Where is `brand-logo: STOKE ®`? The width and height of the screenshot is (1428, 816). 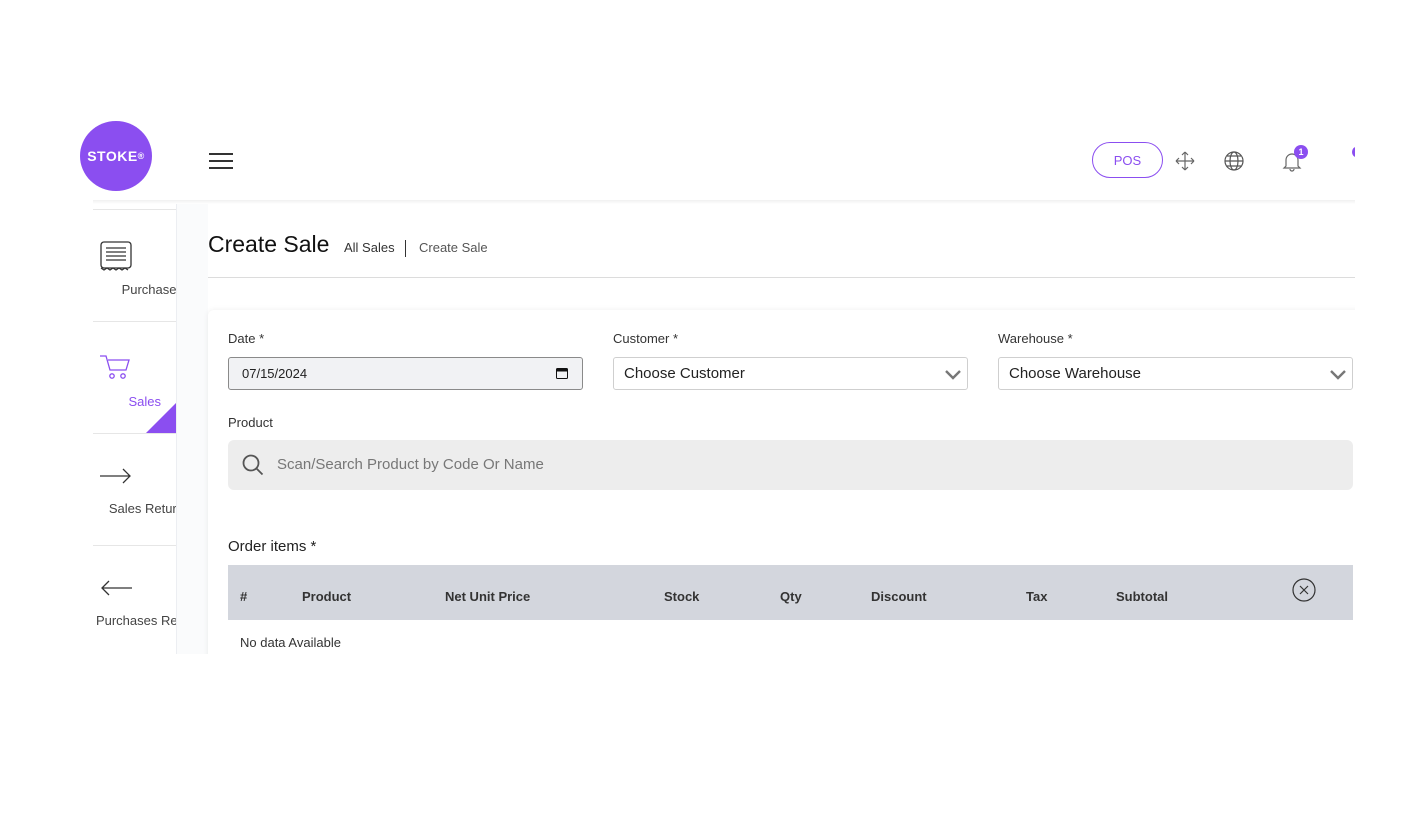 brand-logo: STOKE ® is located at coordinates (116, 156).